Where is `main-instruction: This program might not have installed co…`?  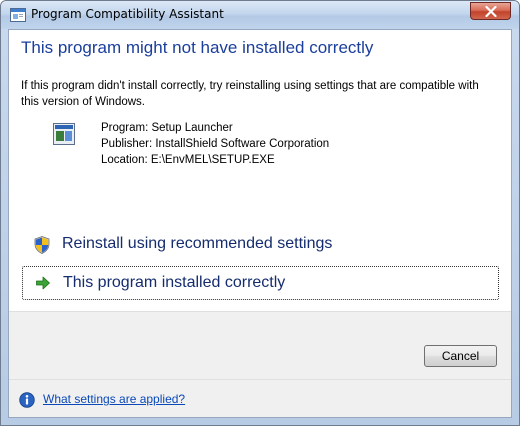 main-instruction: This program might not have installed co… is located at coordinates (197, 47).